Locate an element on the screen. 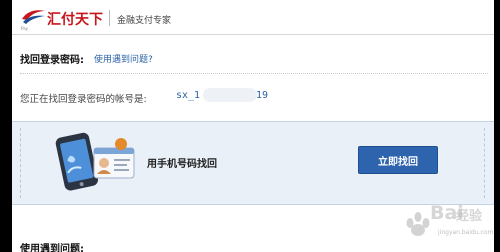 The height and width of the screenshot is (252, 500). brand-name: 汇付天下 is located at coordinates (75, 19).